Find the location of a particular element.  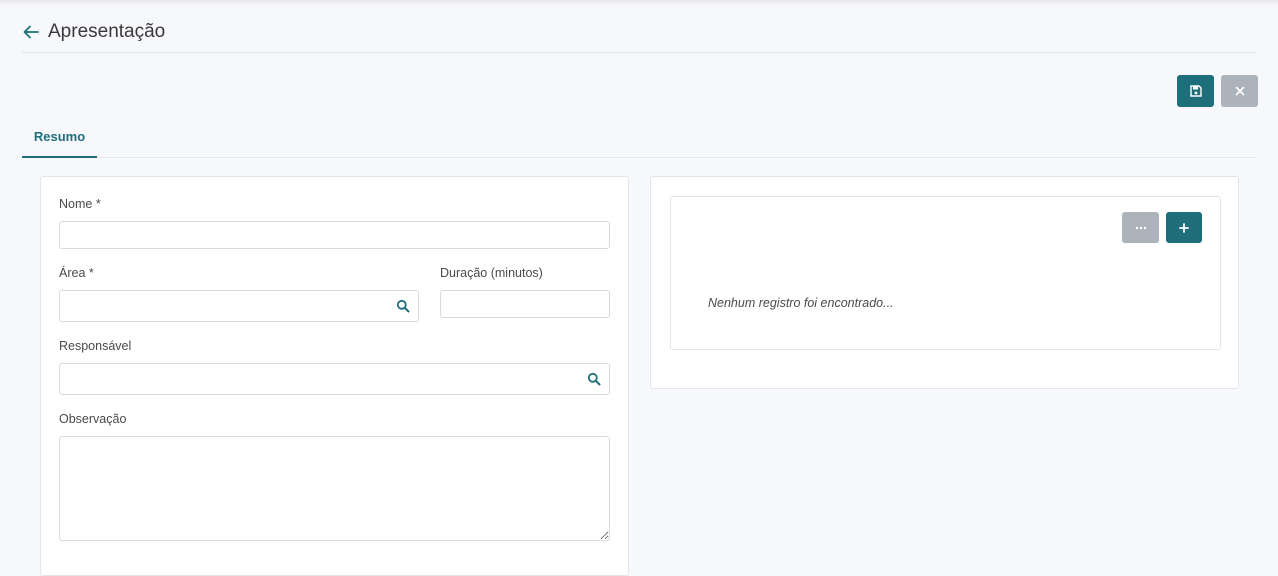

back-button is located at coordinates (31, 32).